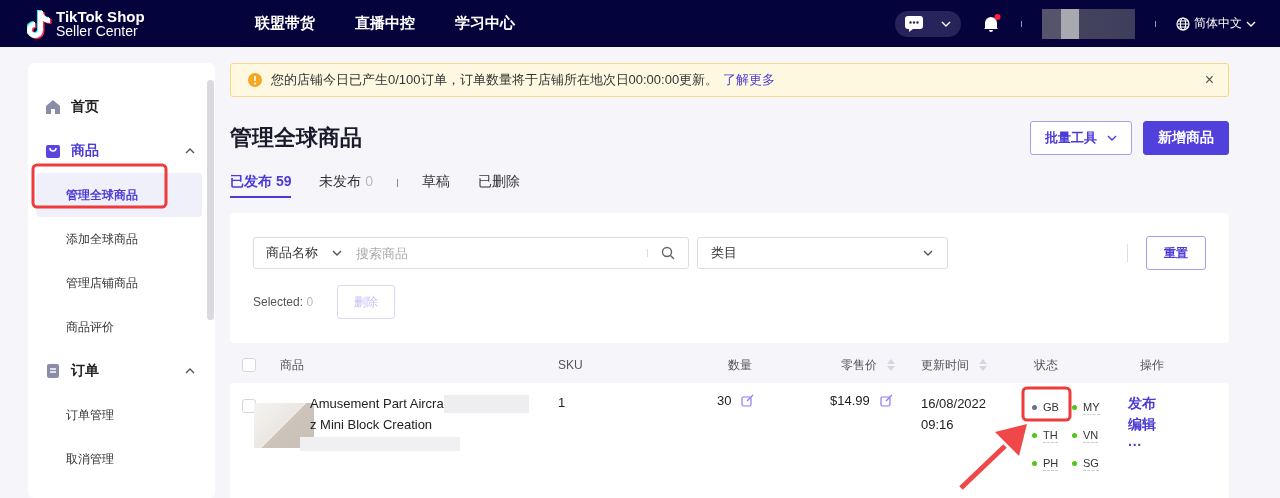 The image size is (1280, 498). What do you see at coordinates (850, 400) in the screenshot?
I see `price-cell: $14.99` at bounding box center [850, 400].